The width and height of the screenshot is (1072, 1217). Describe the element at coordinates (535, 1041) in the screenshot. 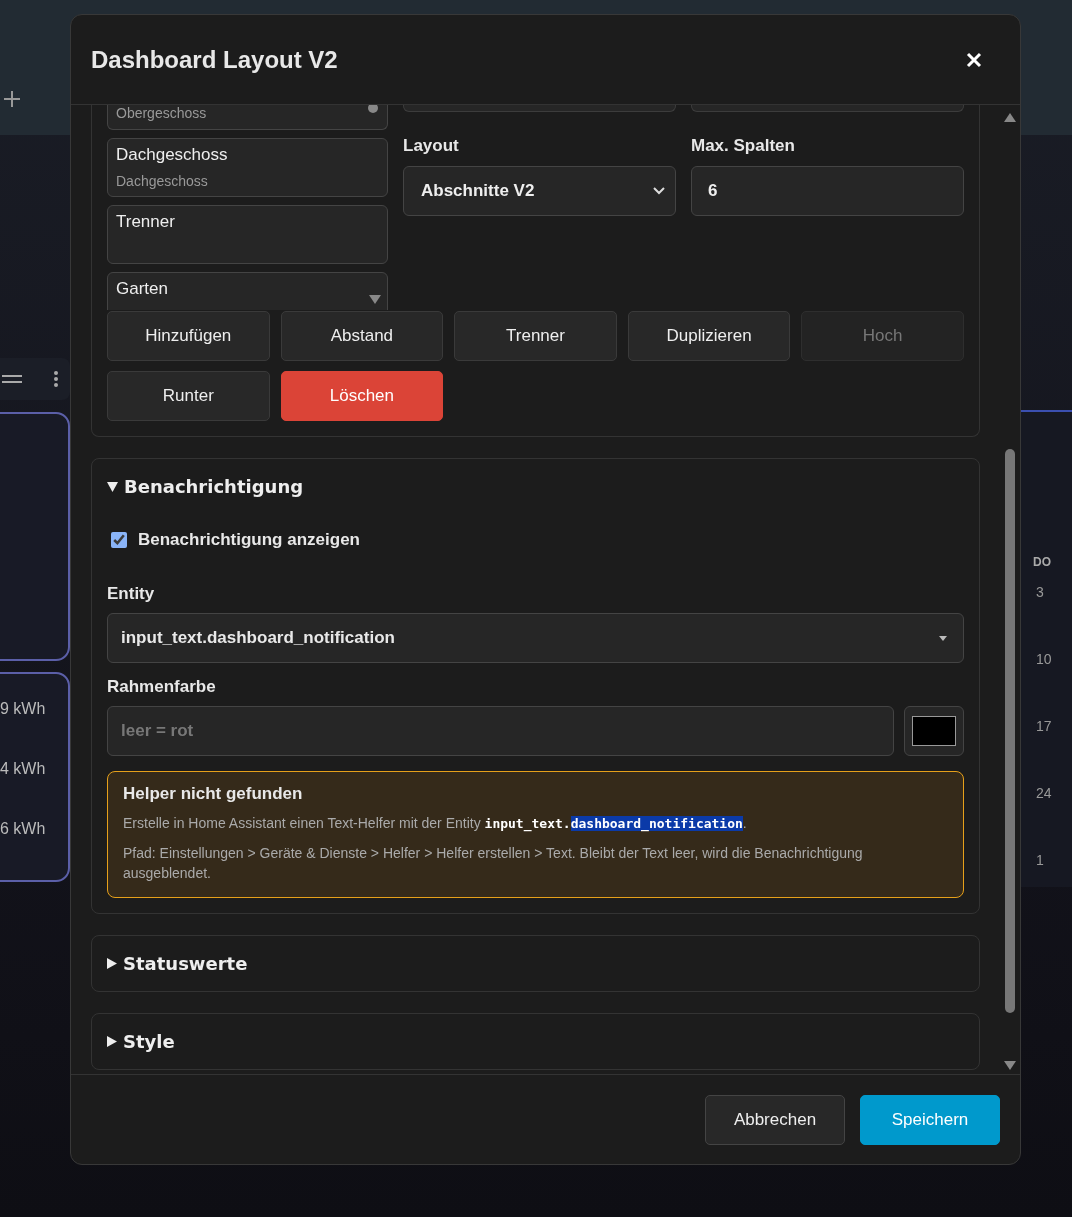

I see `panel-header: Style` at that location.